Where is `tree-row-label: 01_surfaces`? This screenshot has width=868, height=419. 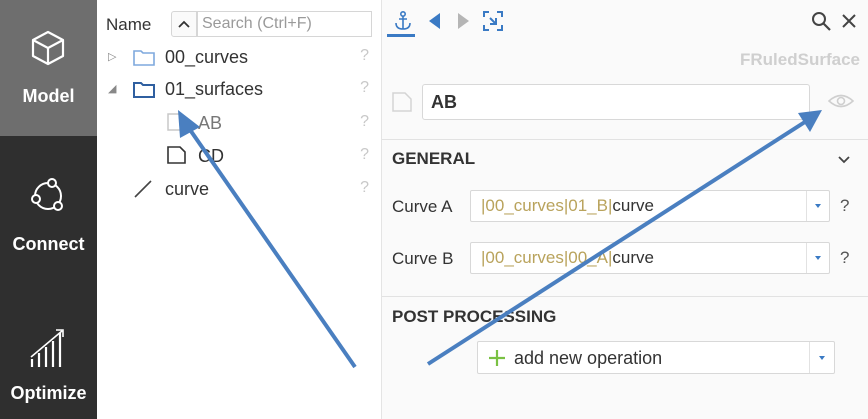 tree-row-label: 01_surfaces is located at coordinates (214, 89).